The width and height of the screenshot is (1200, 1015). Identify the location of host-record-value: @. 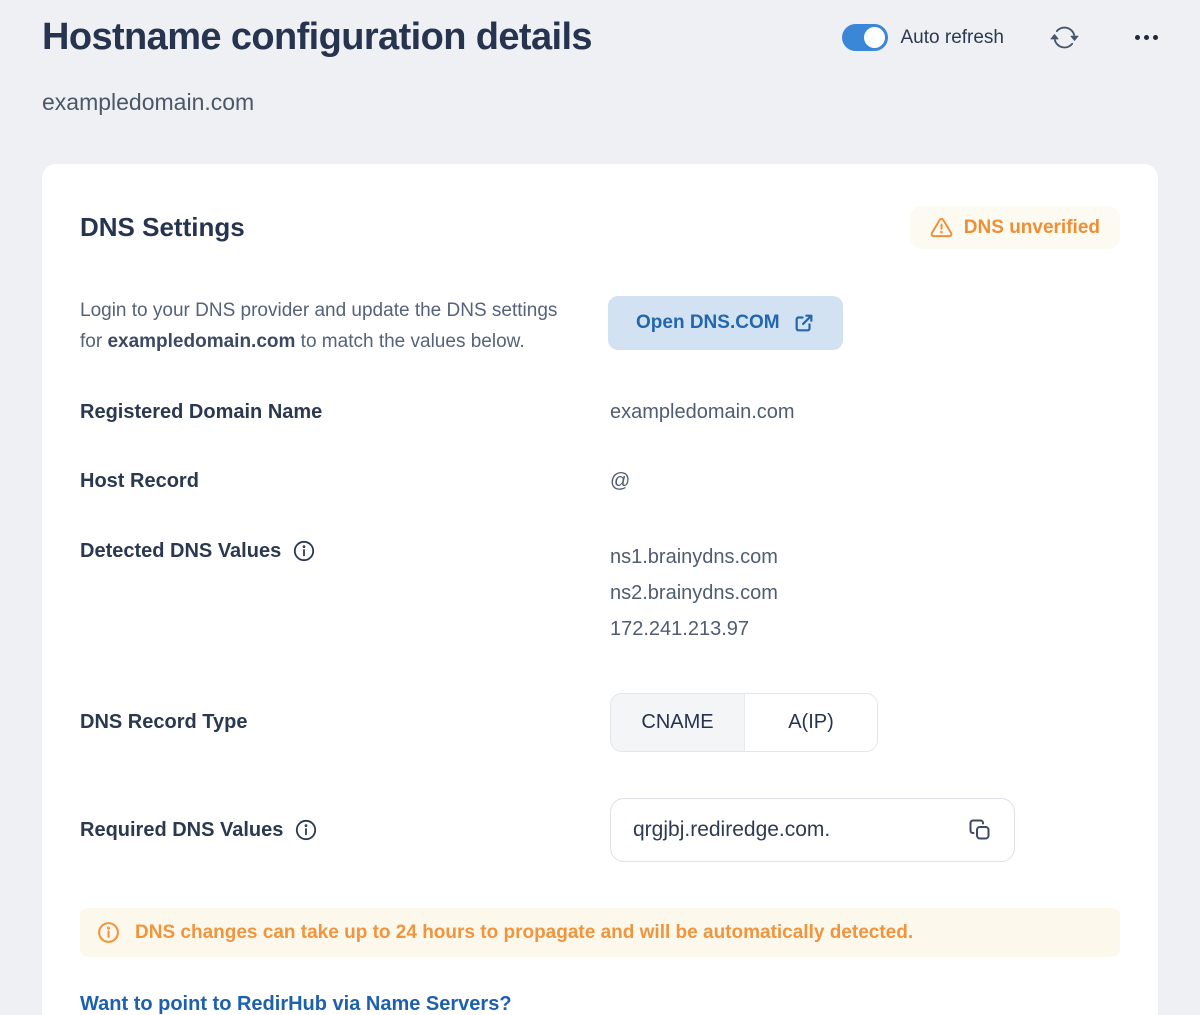
(620, 481).